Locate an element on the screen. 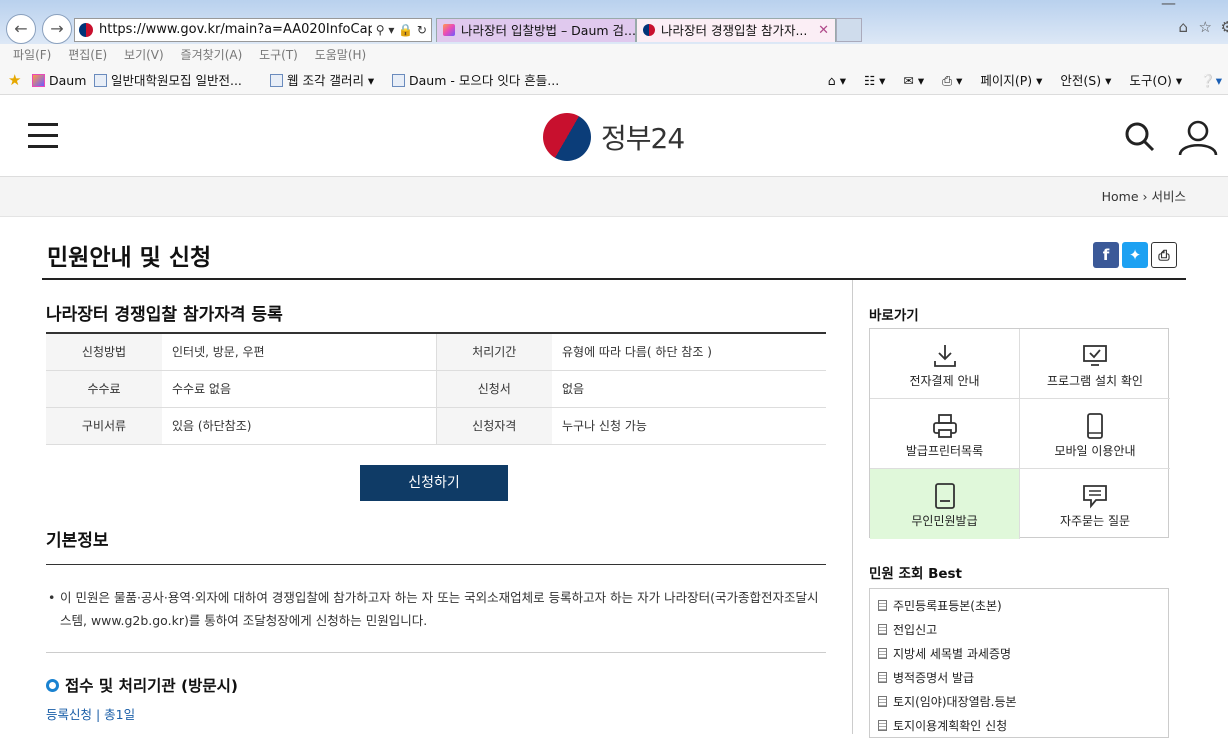  gov24-logo: 정부24 is located at coordinates (614, 137).